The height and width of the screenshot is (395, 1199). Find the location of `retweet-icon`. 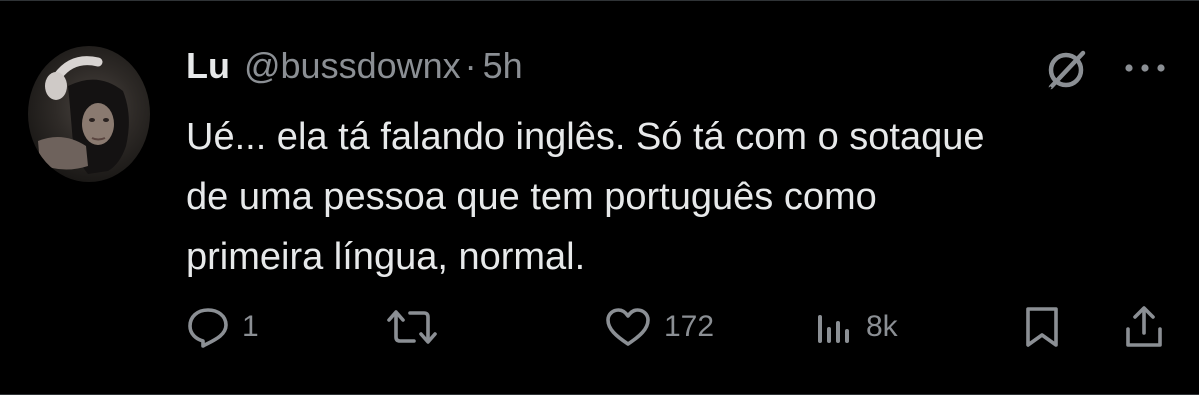

retweet-icon is located at coordinates (412, 327).